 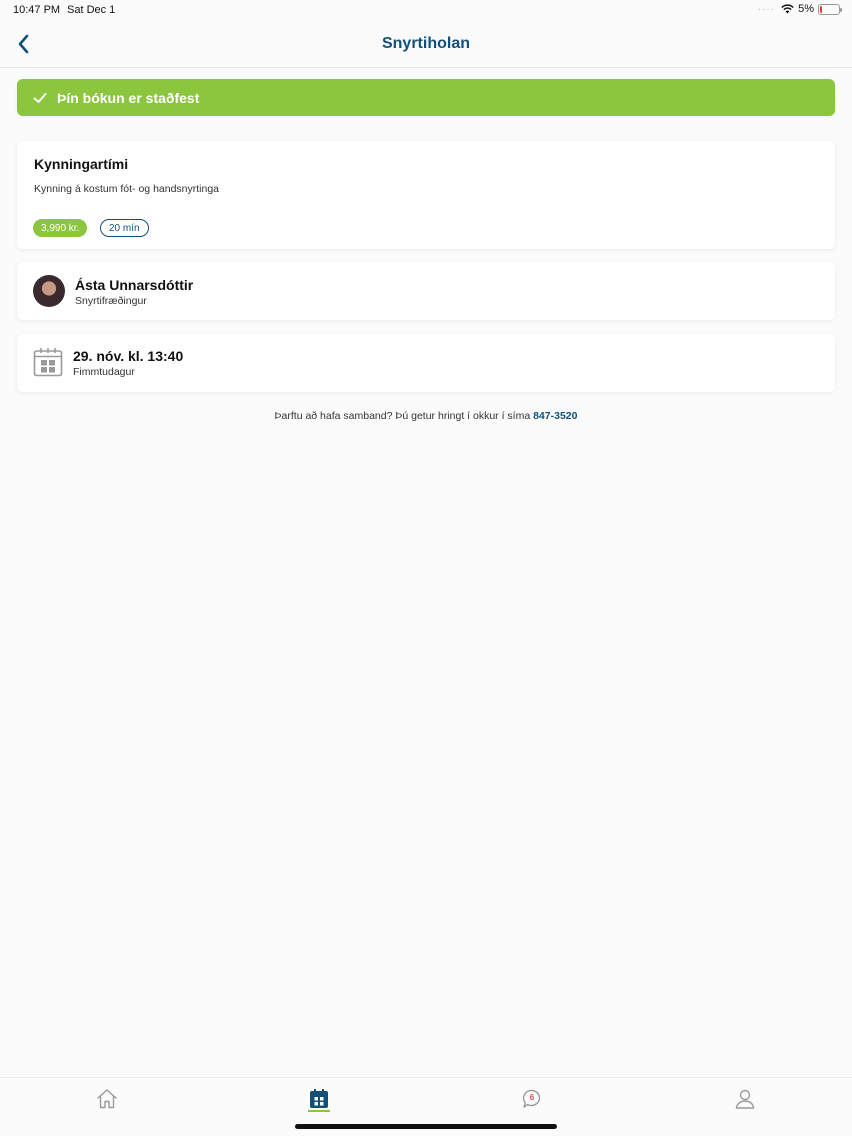 I want to click on tab-home, so click(x=107, y=1099).